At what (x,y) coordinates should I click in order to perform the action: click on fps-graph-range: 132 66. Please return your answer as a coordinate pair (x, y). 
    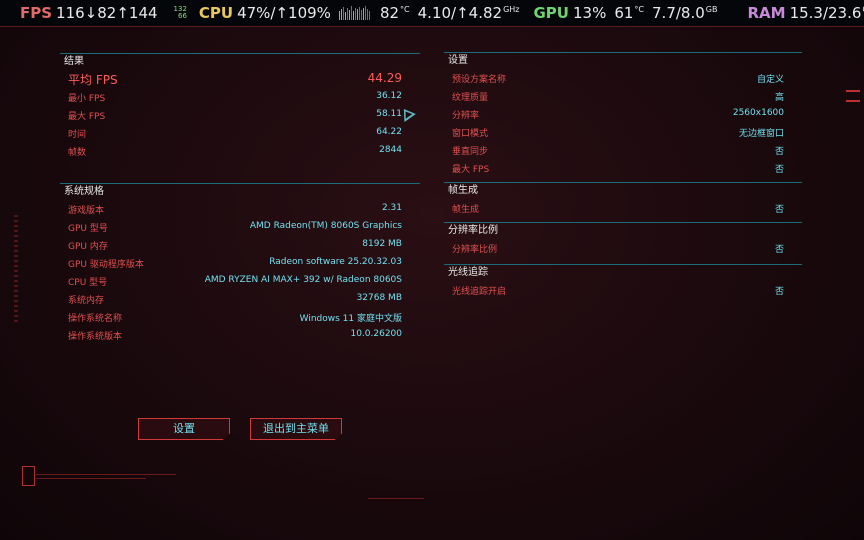
    Looking at the image, I should click on (180, 13).